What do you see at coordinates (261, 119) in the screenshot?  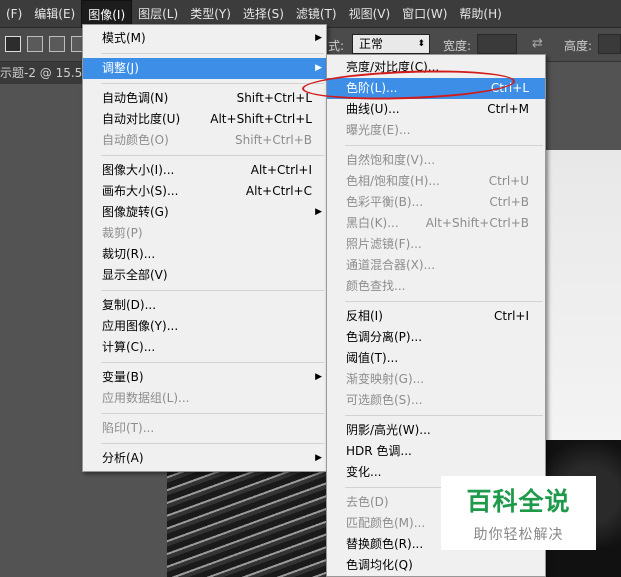 I see `menu-item-shortcut: Alt+Shift+Ctrl+L` at bounding box center [261, 119].